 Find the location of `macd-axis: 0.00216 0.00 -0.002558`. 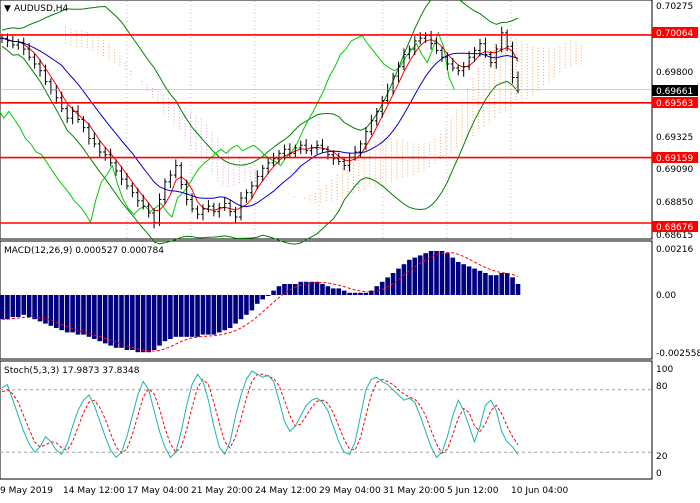

macd-axis: 0.00216 0.00 -0.002558 is located at coordinates (678, 302).